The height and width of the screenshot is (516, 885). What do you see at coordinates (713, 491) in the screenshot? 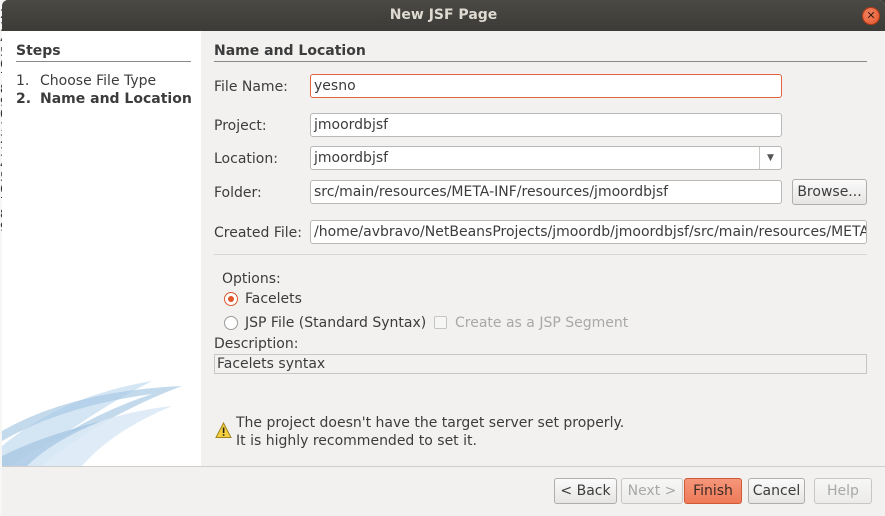
I see `finish-button: Finish` at bounding box center [713, 491].